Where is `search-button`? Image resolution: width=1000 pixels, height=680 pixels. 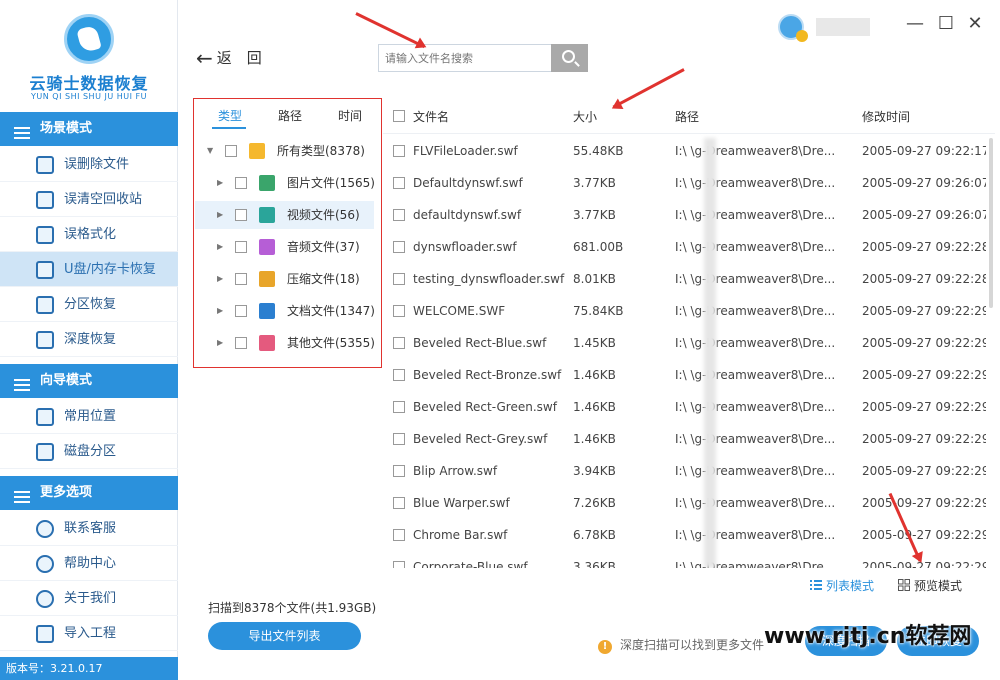 search-button is located at coordinates (569, 58).